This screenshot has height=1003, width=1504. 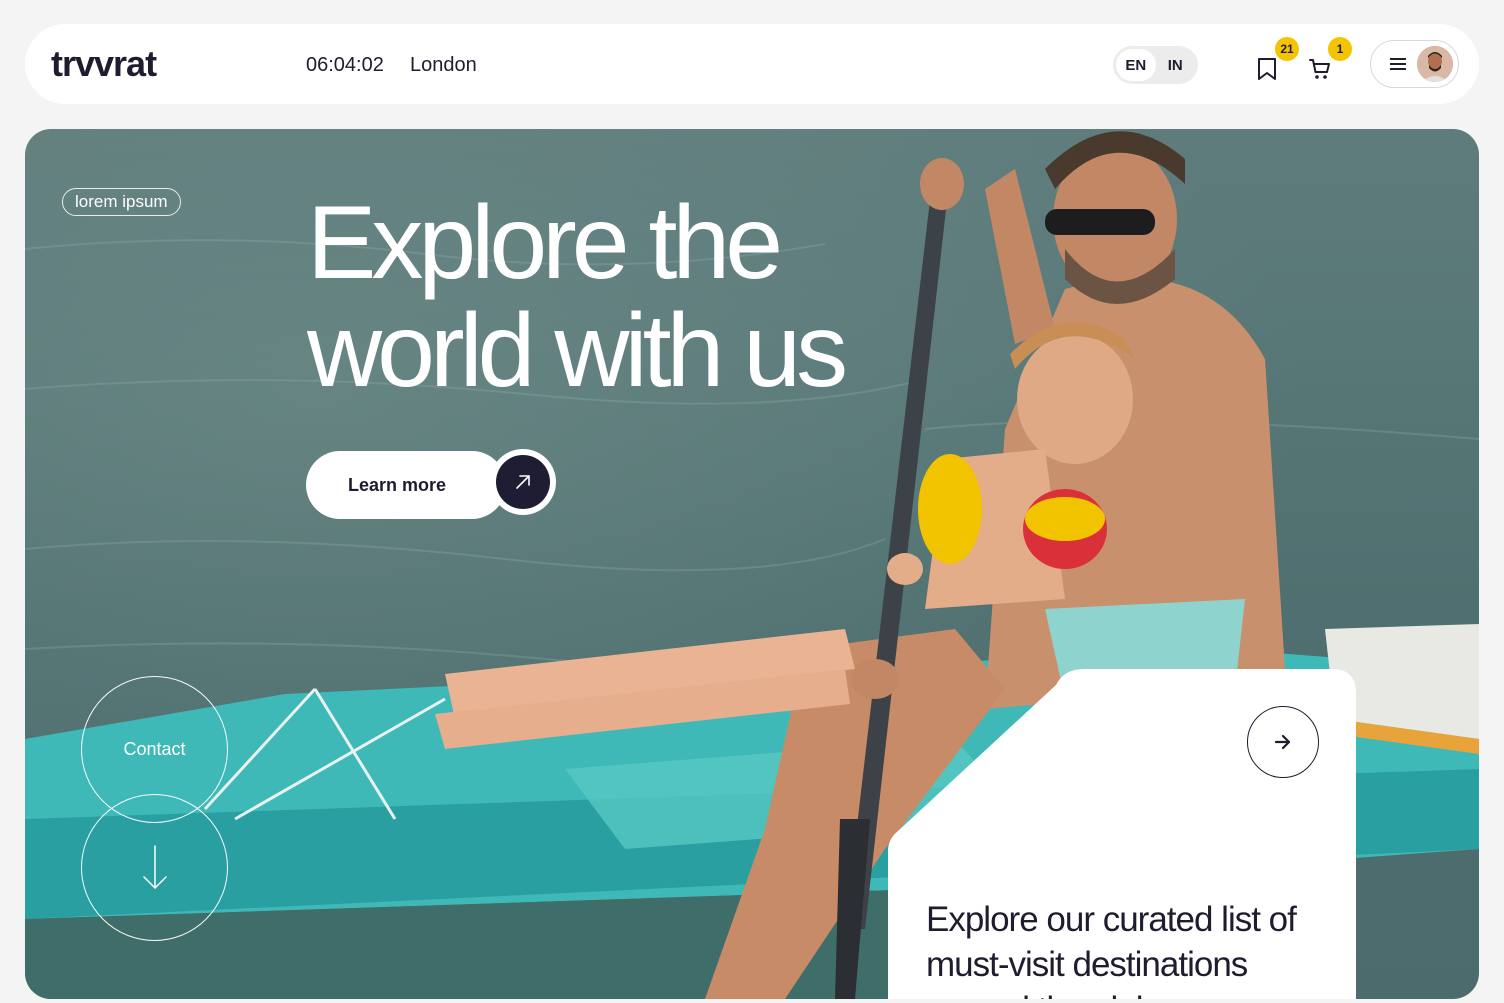 I want to click on arrow-down-icon, so click(x=154, y=866).